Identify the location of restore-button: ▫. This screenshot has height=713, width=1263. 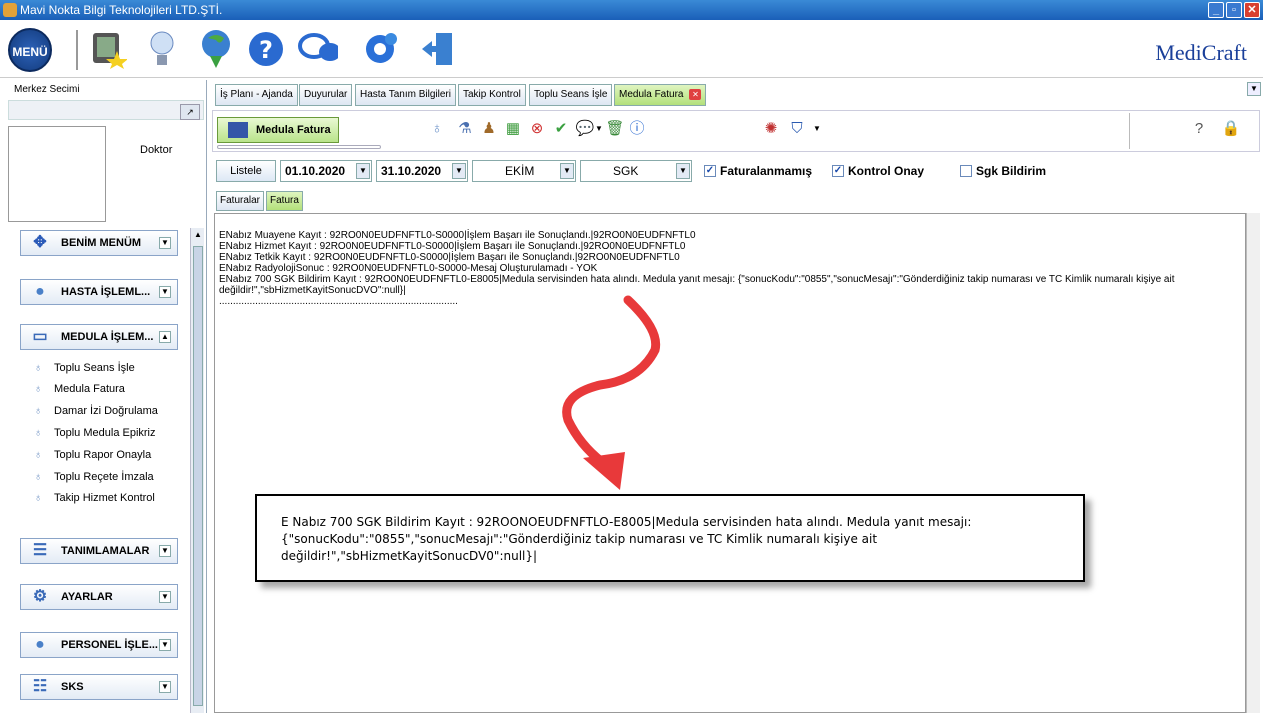
(1234, 10).